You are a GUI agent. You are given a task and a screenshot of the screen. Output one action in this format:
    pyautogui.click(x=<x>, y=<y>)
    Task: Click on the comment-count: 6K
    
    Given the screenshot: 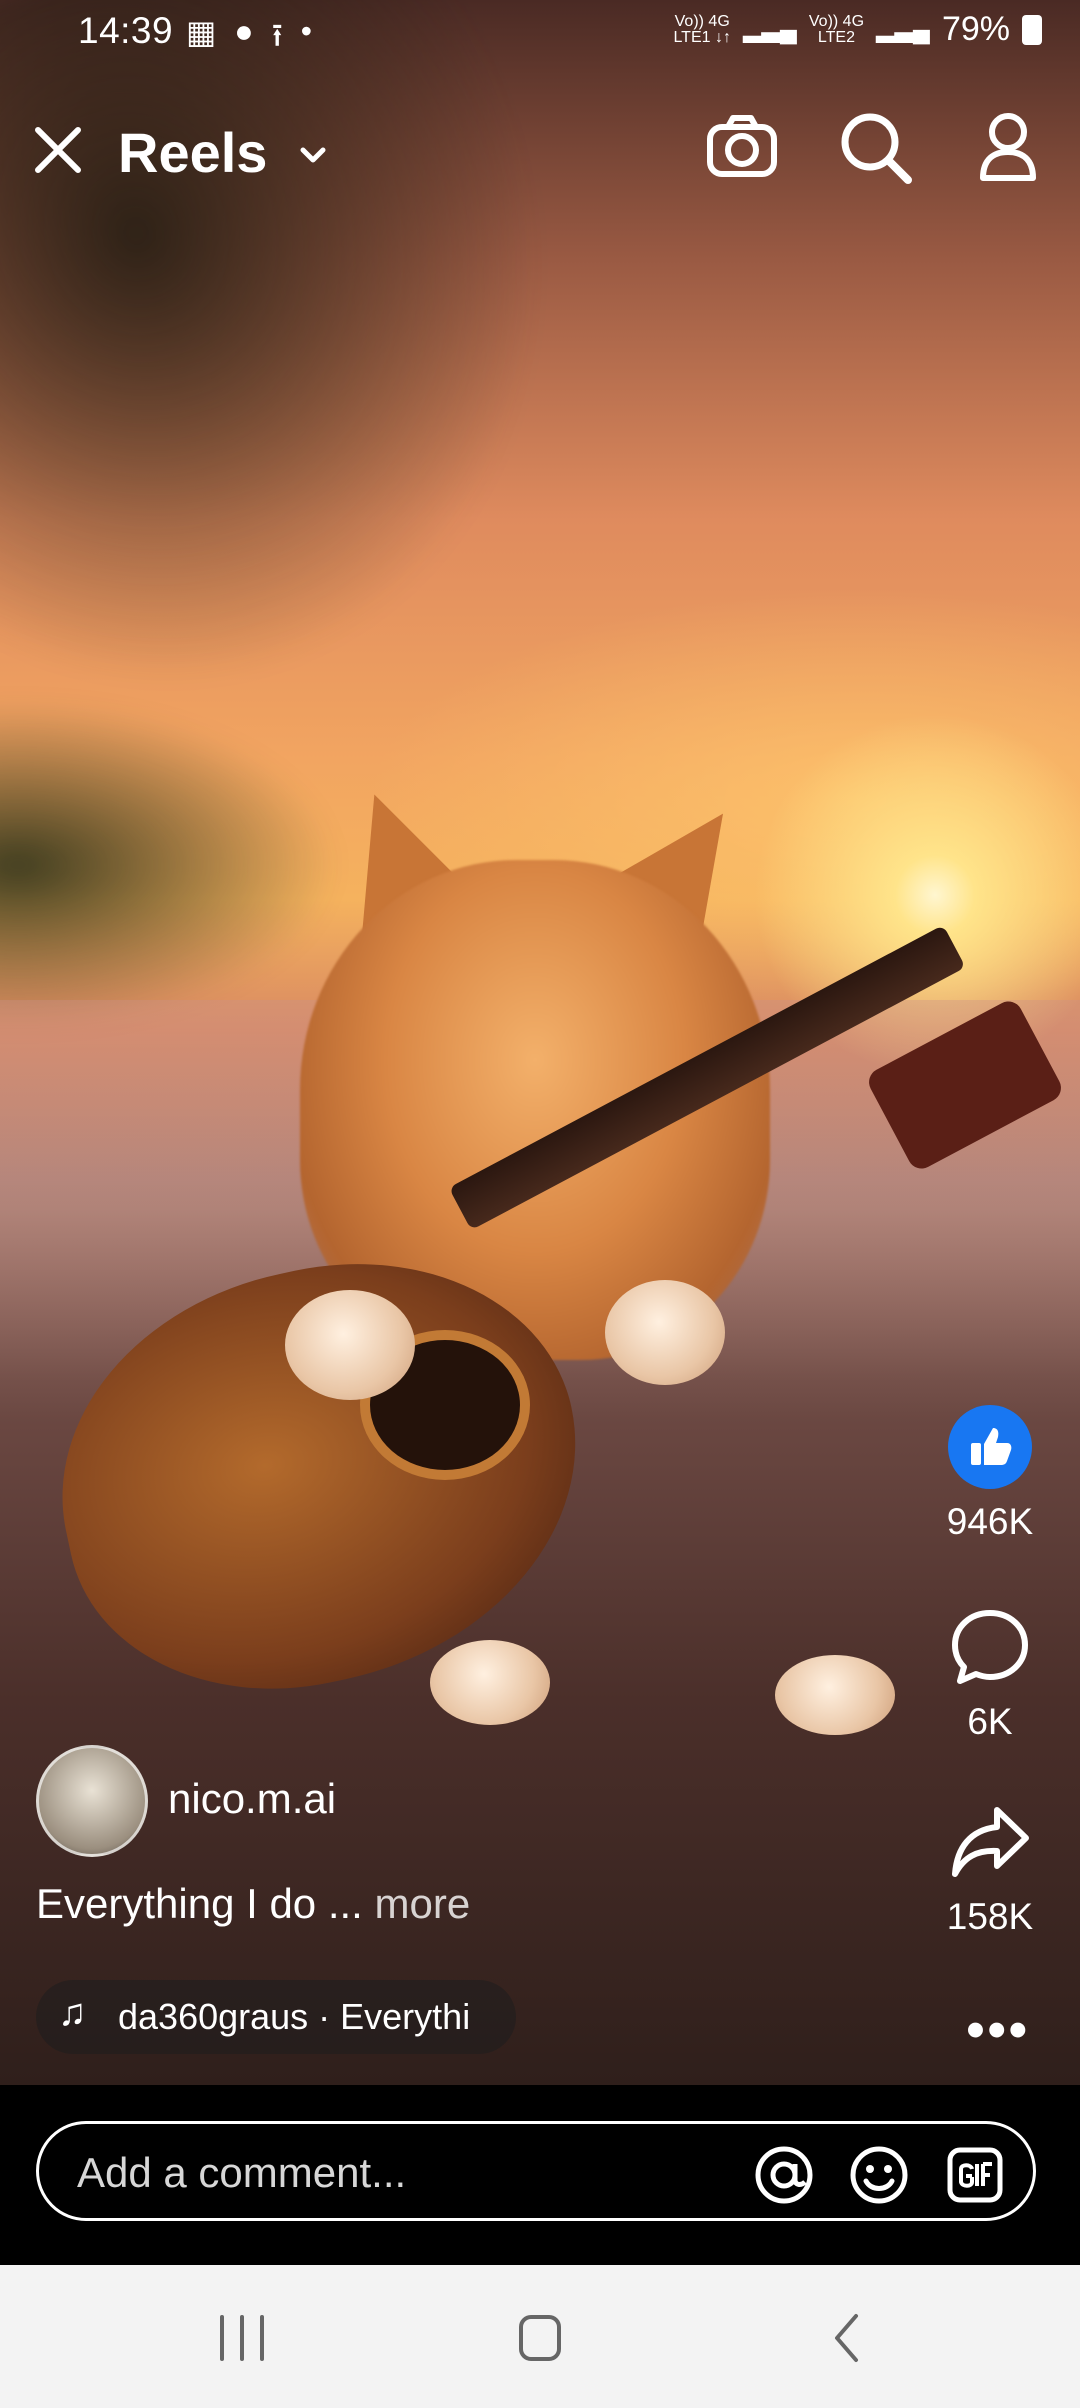 What is the action you would take?
    pyautogui.click(x=990, y=1721)
    